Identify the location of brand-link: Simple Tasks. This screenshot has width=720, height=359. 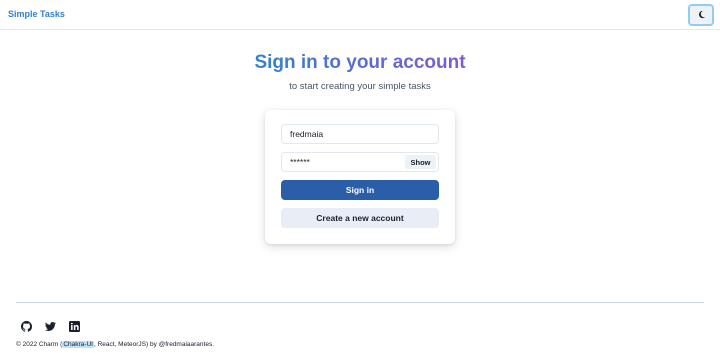
(36, 14).